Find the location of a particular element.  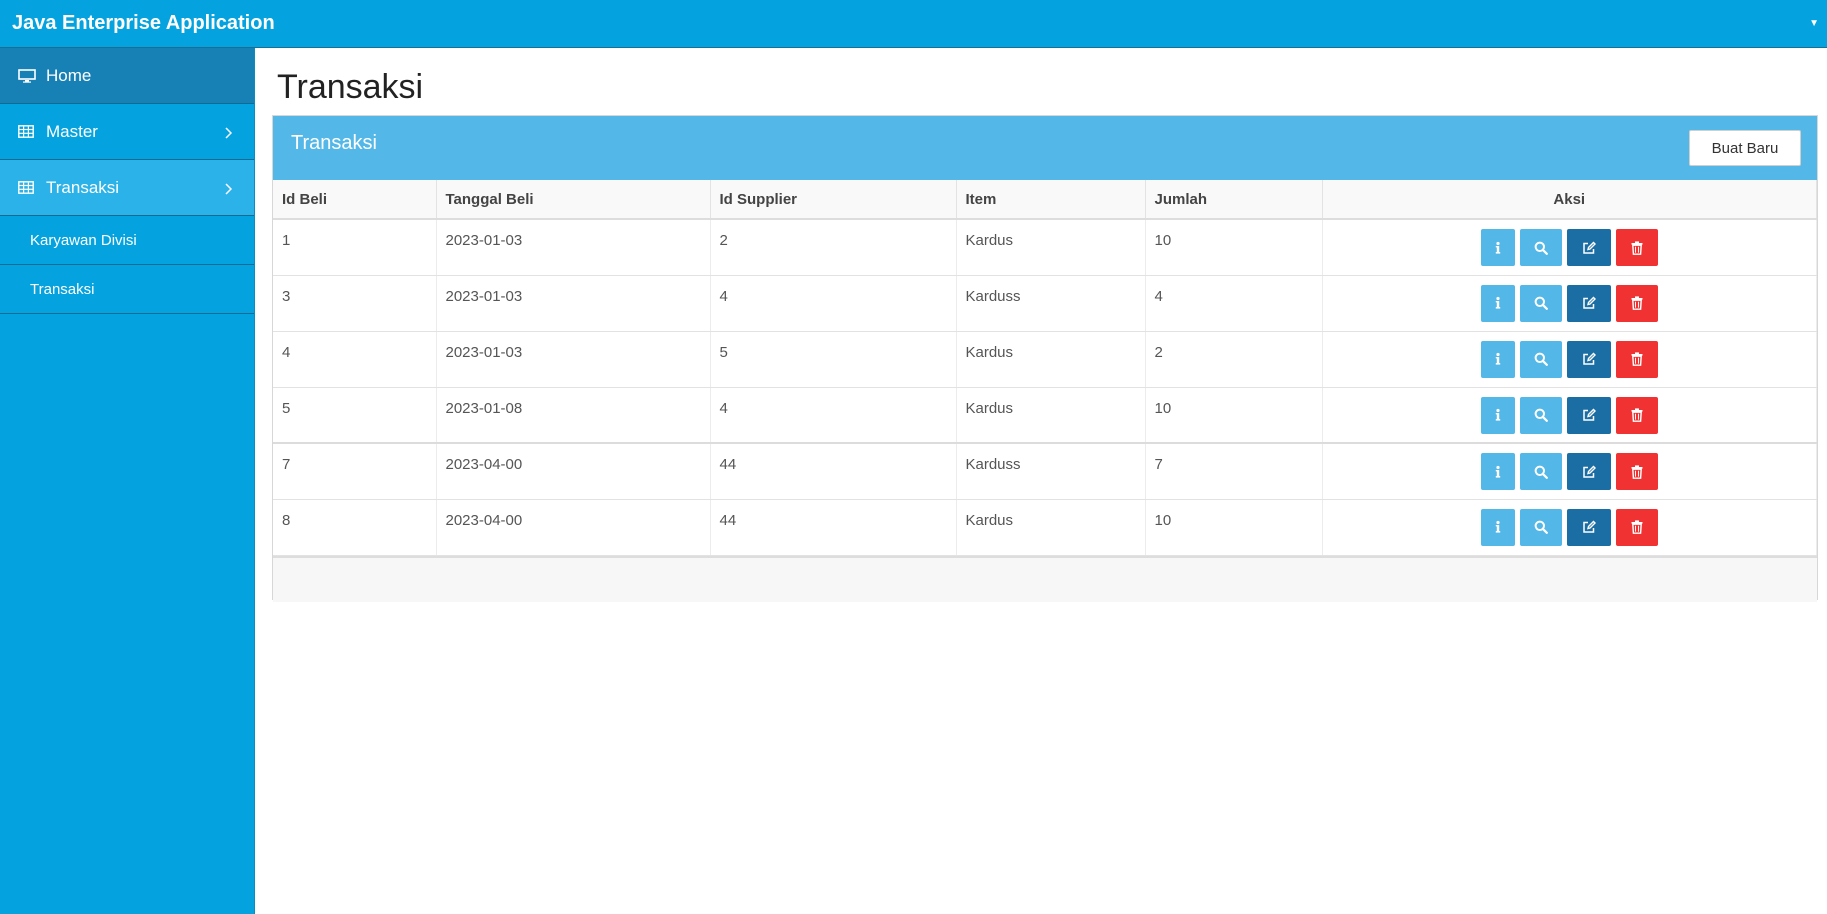

sidebar-subitem-transaksi: Transaksi is located at coordinates (127, 289).